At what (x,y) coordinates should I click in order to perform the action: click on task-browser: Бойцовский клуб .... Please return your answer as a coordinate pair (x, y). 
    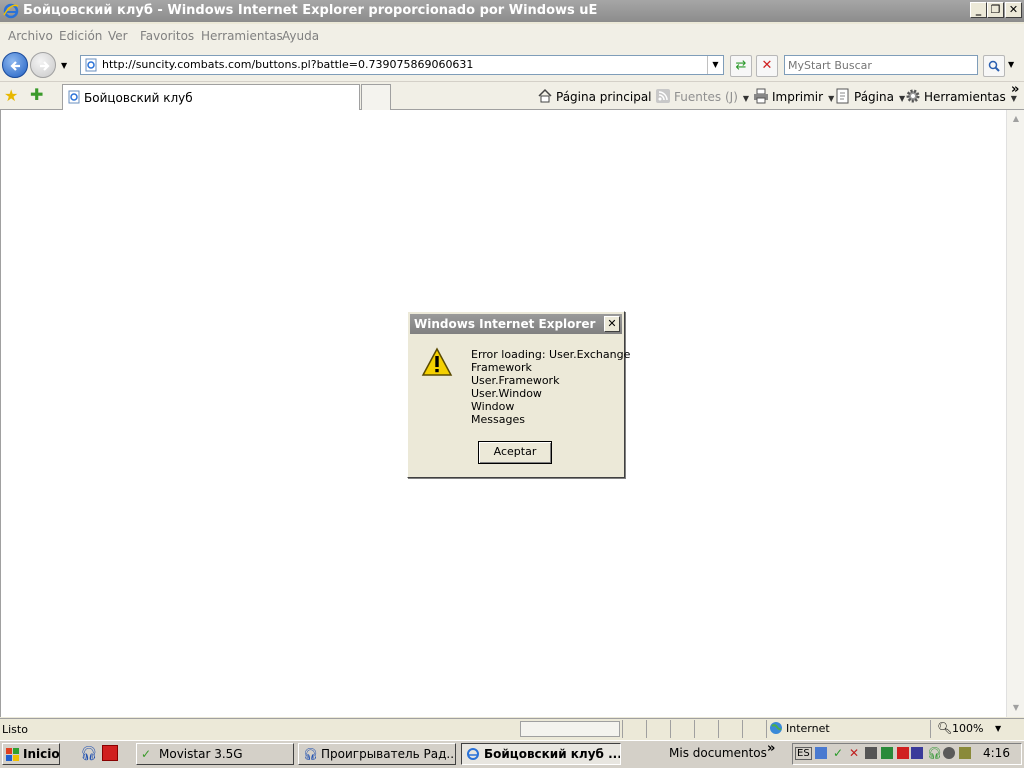
    Looking at the image, I should click on (541, 754).